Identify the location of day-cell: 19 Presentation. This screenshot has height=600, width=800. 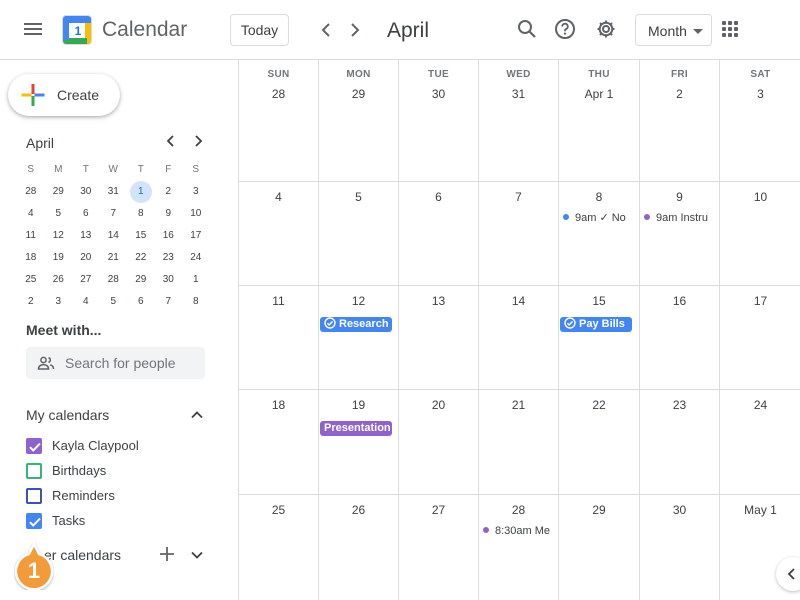
(359, 442).